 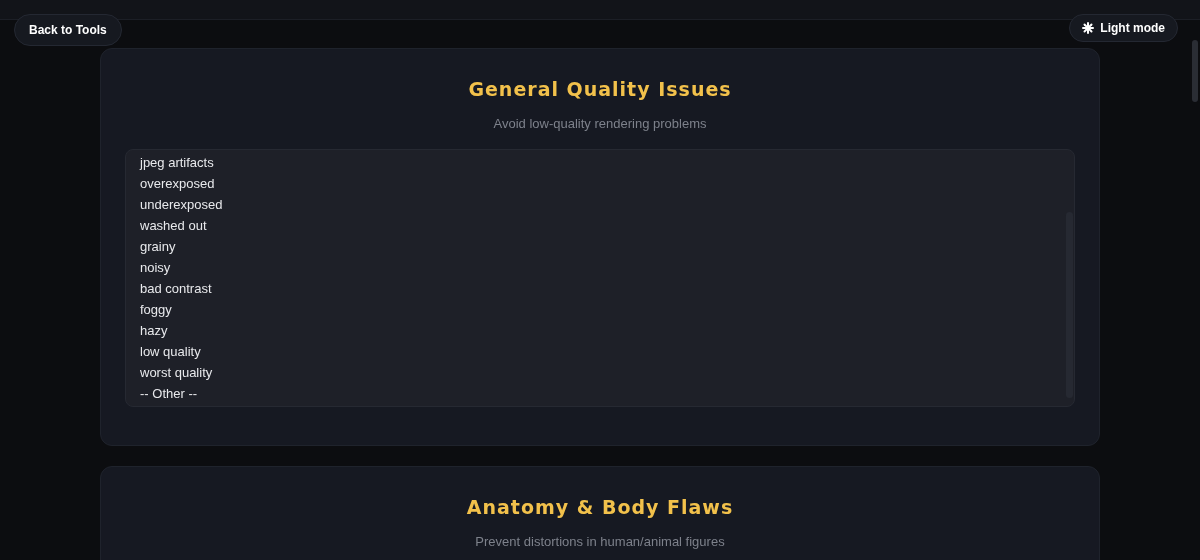 I want to click on list-option: -- Other --, so click(x=169, y=393).